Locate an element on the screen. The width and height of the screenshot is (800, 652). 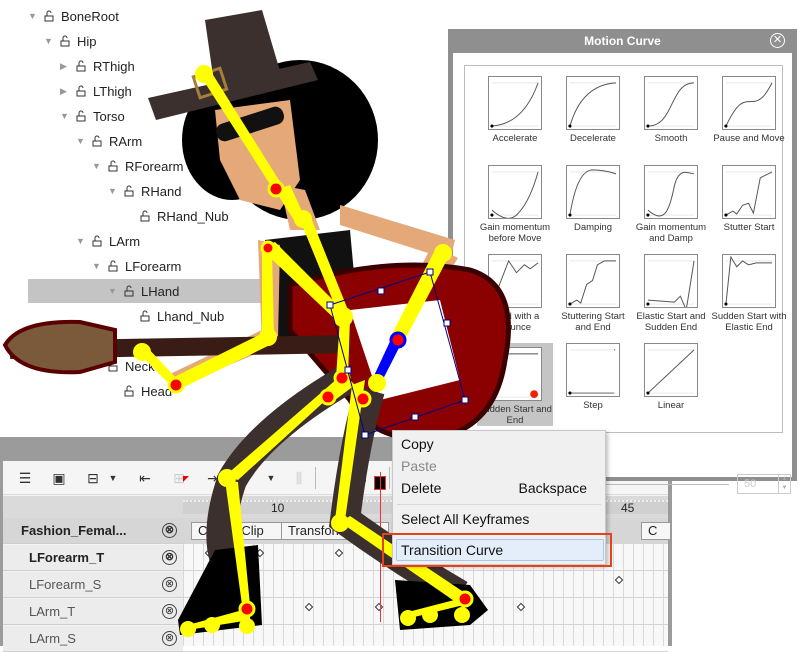
track-row: LArm_S ⊗ is located at coordinates (93, 639).